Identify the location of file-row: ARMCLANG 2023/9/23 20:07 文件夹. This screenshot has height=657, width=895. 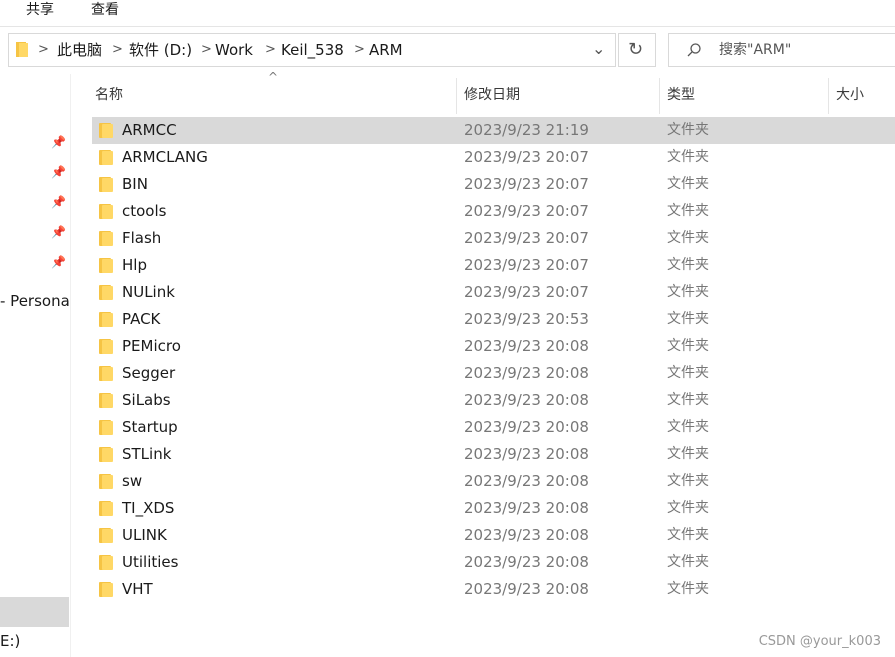
(493, 157).